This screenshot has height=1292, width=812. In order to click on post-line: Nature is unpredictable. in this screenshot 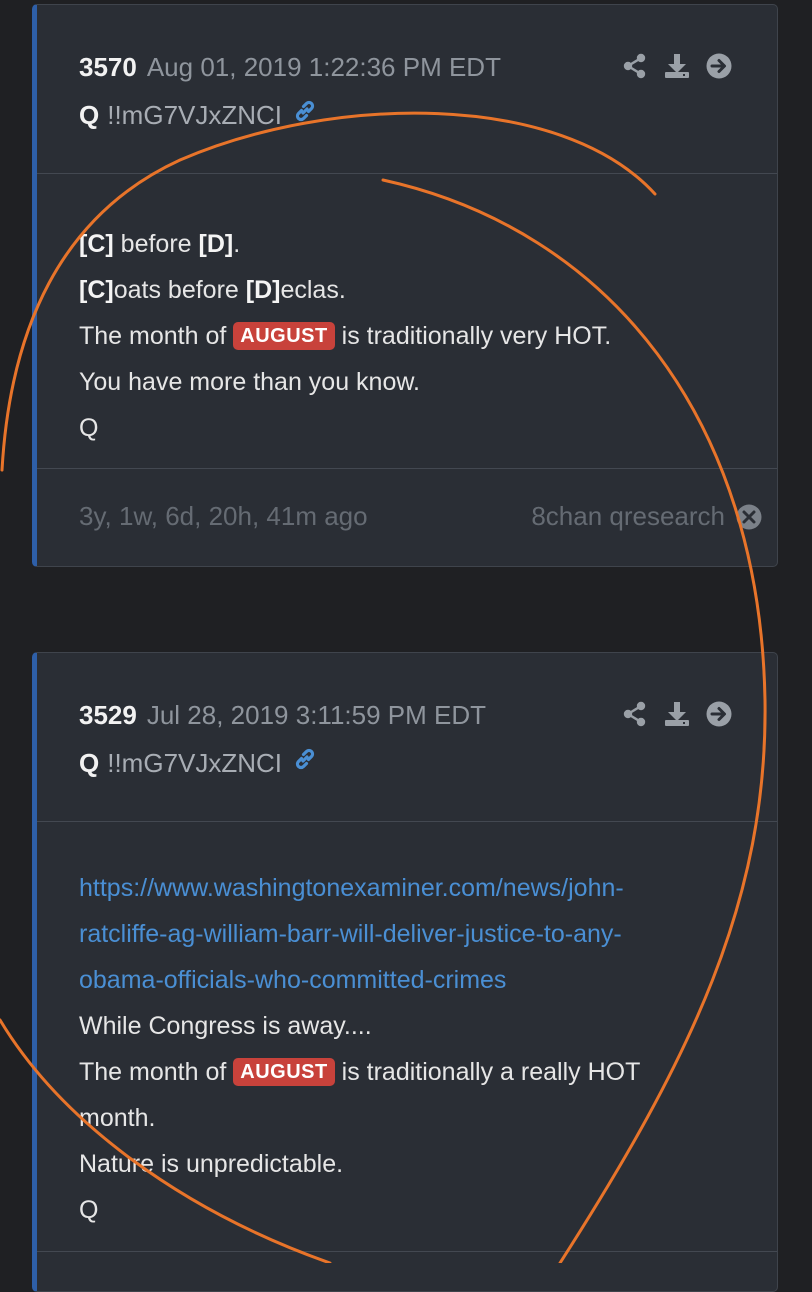, I will do `click(211, 1164)`.